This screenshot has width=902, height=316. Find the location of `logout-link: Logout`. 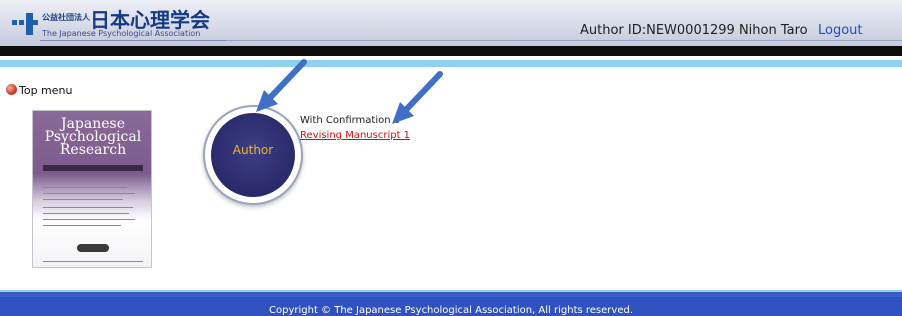

logout-link: Logout is located at coordinates (840, 30).